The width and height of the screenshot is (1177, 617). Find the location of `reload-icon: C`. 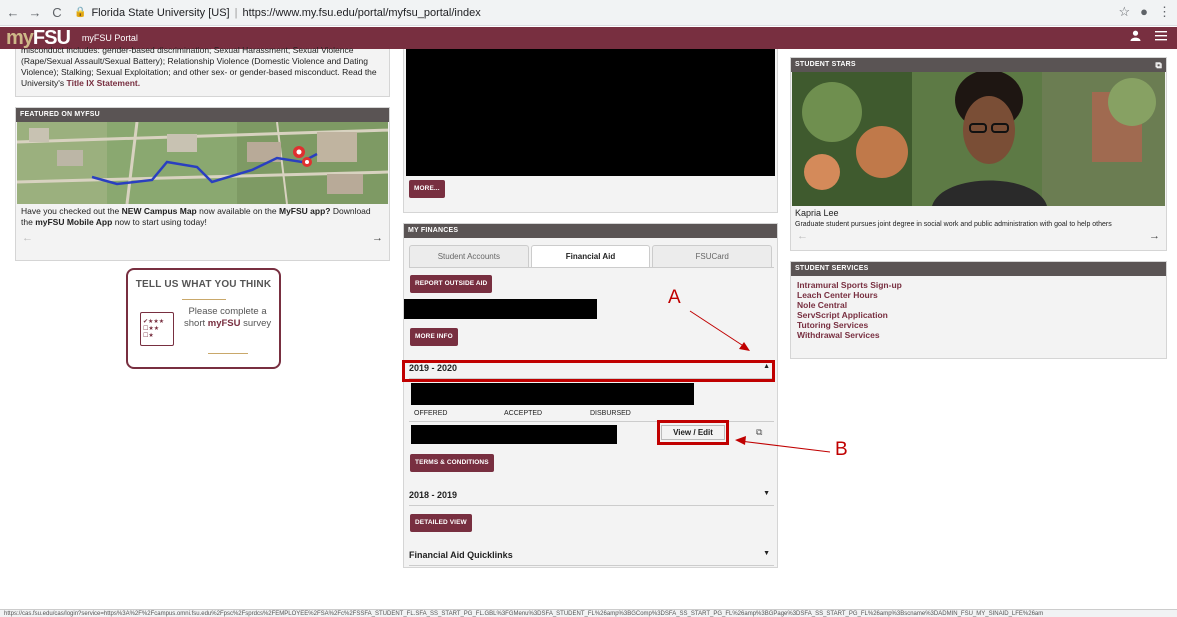

reload-icon: C is located at coordinates (57, 12).